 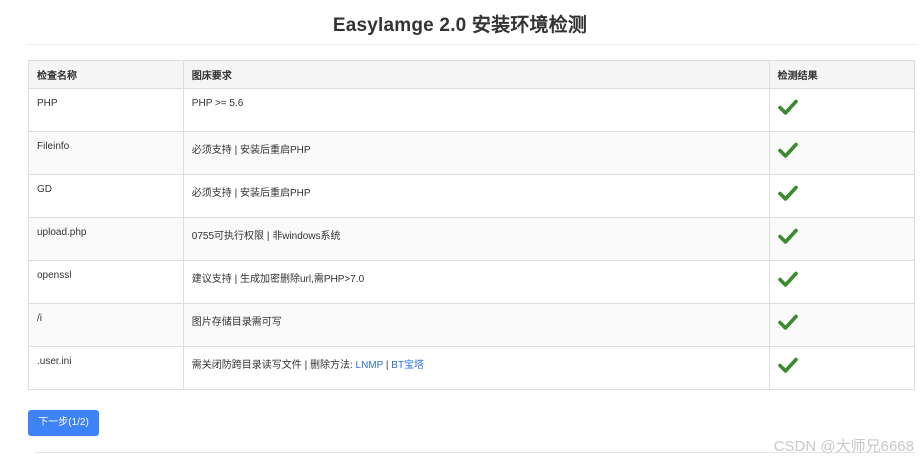 What do you see at coordinates (476, 110) in the screenshot?
I see `row-requirement: PHP >= 5.6` at bounding box center [476, 110].